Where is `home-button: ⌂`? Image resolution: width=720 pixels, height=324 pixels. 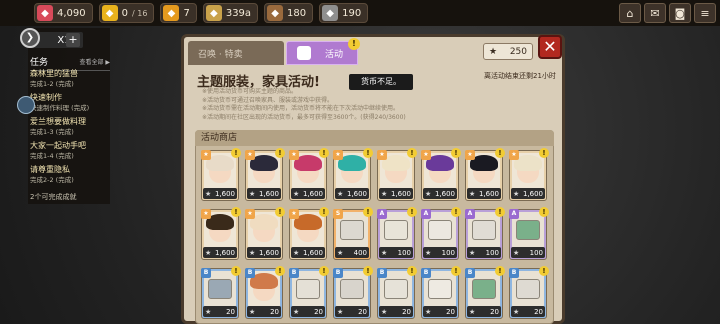 home-button: ⌂ is located at coordinates (630, 13).